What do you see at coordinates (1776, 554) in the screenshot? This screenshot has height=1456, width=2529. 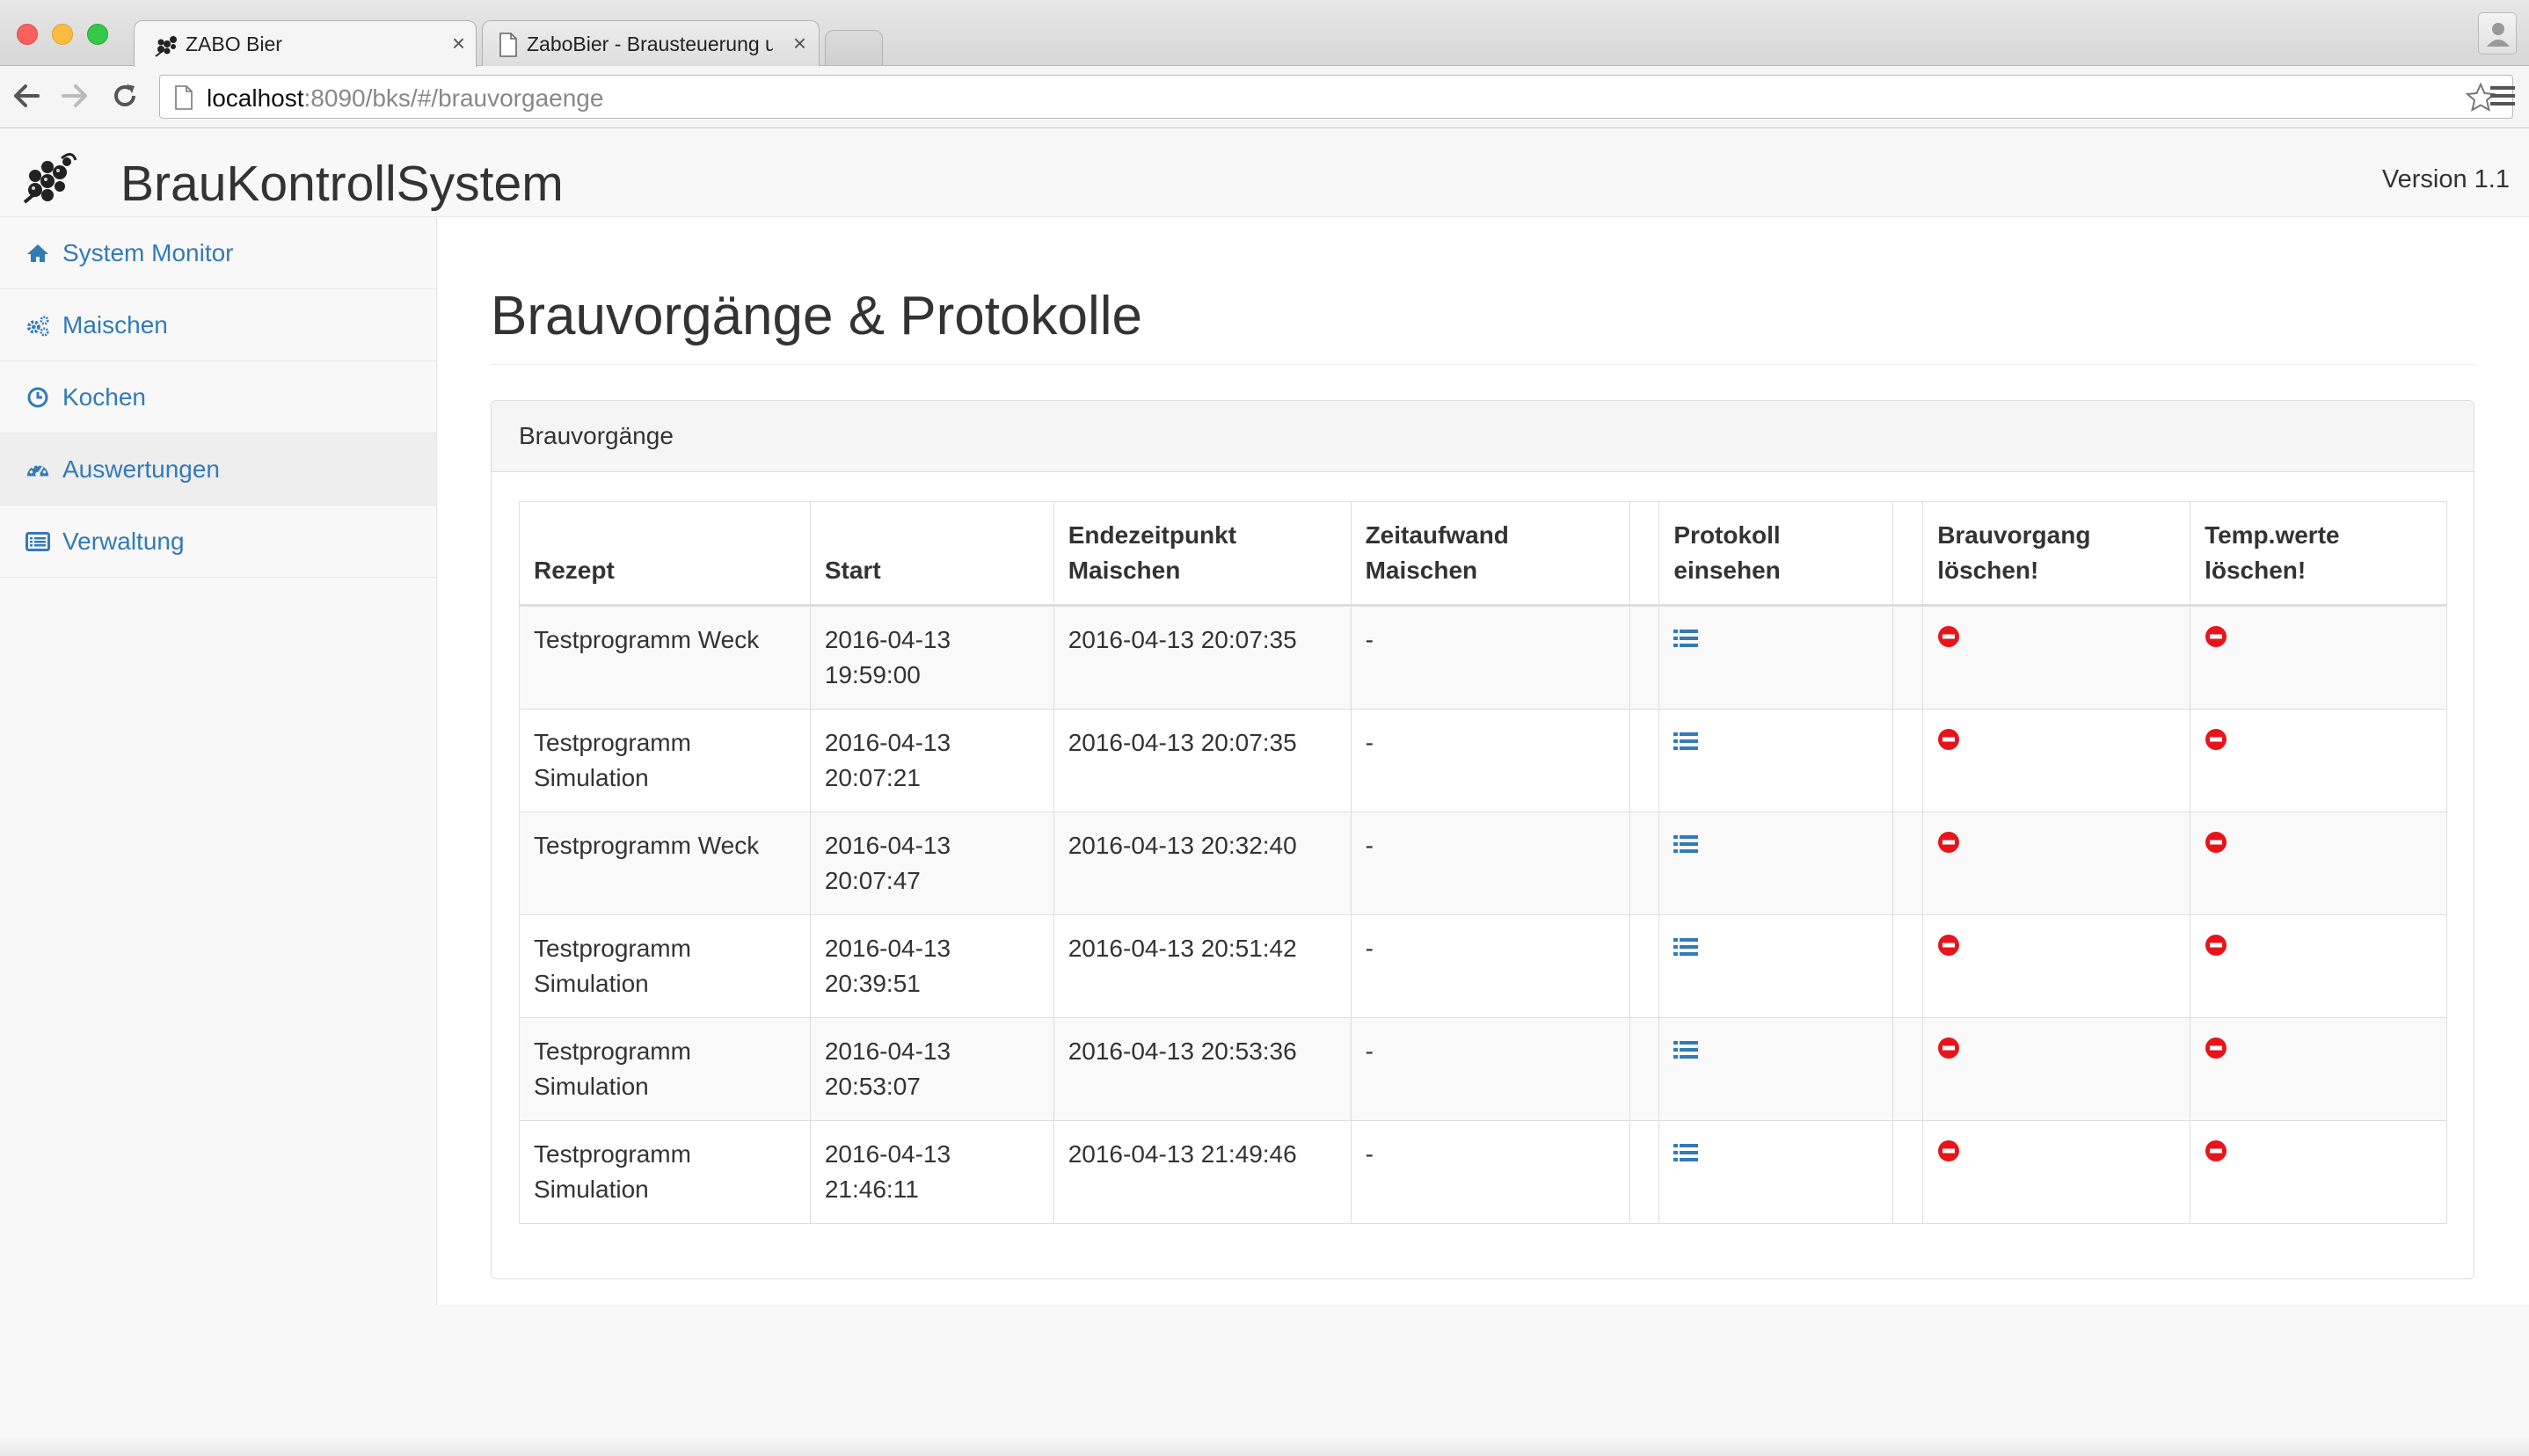 I see `column-header-protokoll: Protokoll einsehen` at bounding box center [1776, 554].